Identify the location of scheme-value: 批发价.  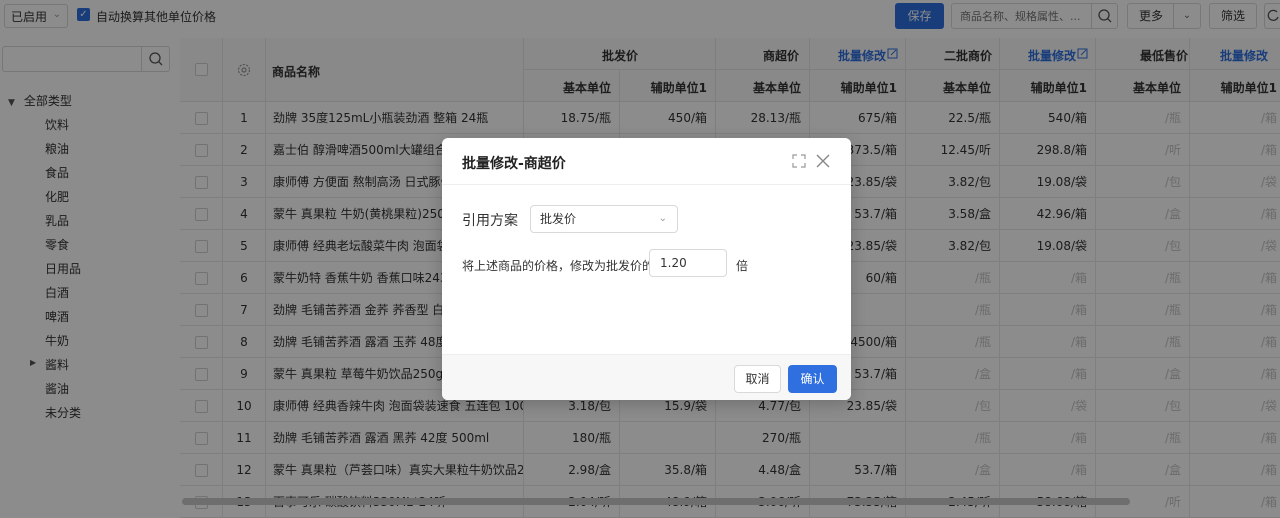
(558, 219).